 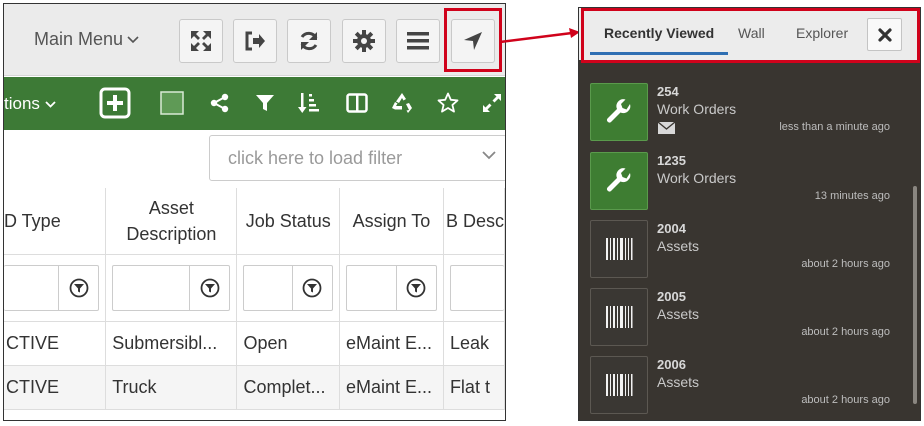 I want to click on select-all-checkbox, so click(x=172, y=103).